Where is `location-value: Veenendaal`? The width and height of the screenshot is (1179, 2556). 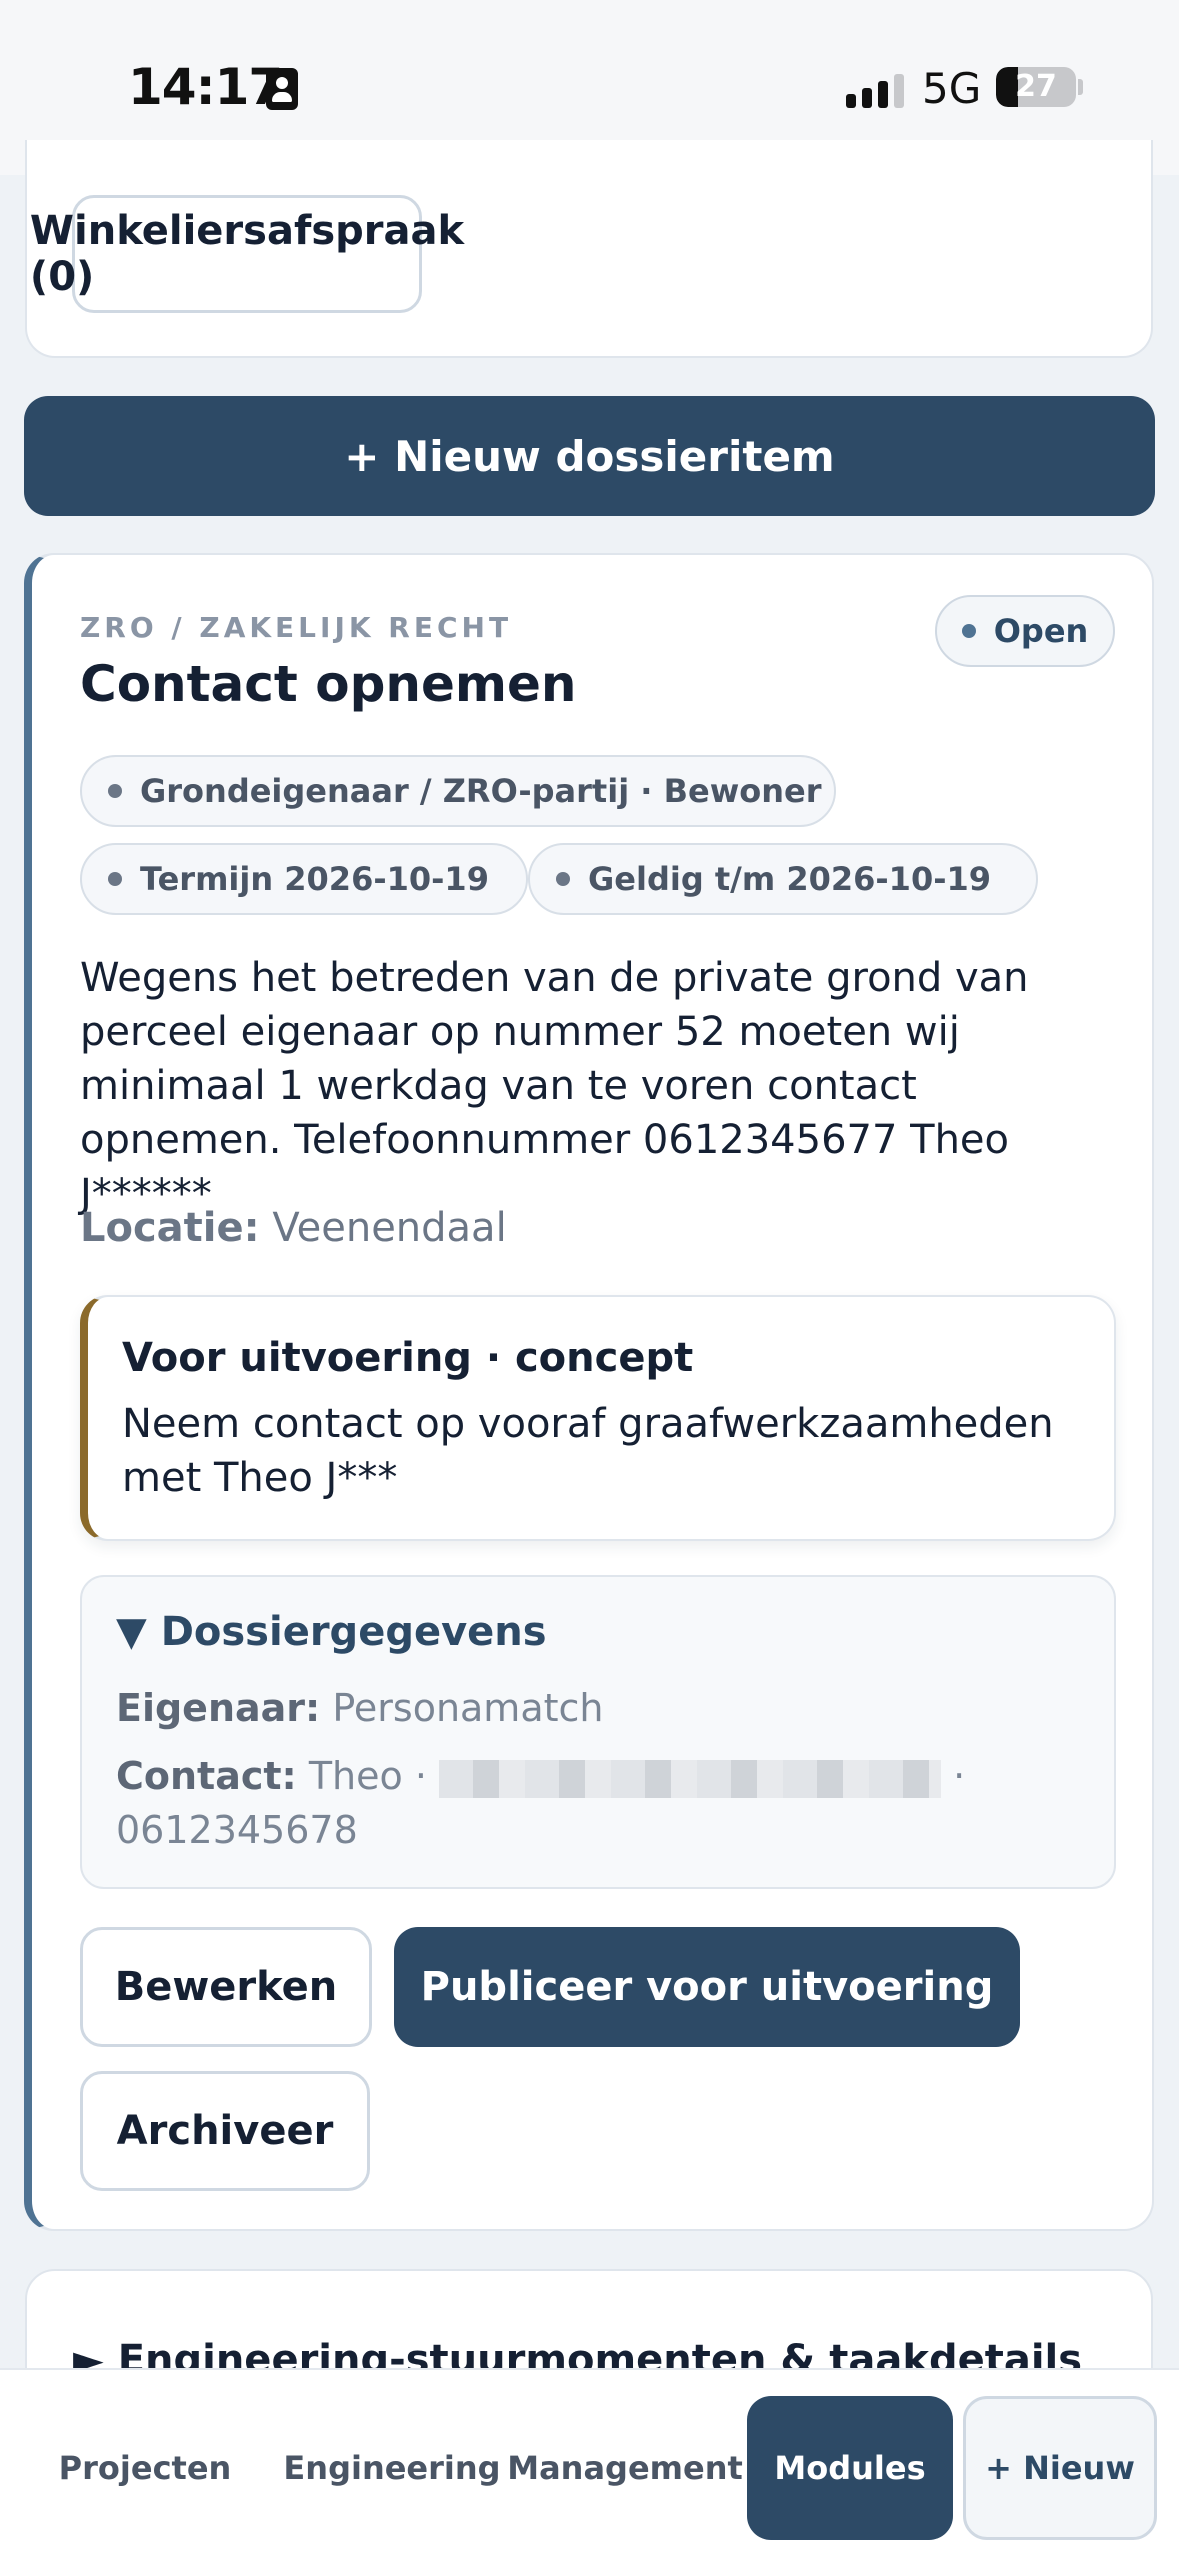 location-value: Veenendaal is located at coordinates (389, 1228).